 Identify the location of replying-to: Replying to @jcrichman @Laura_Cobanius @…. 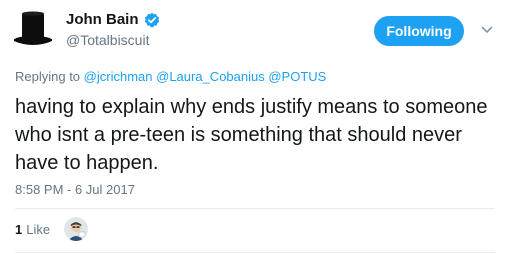
(170, 76).